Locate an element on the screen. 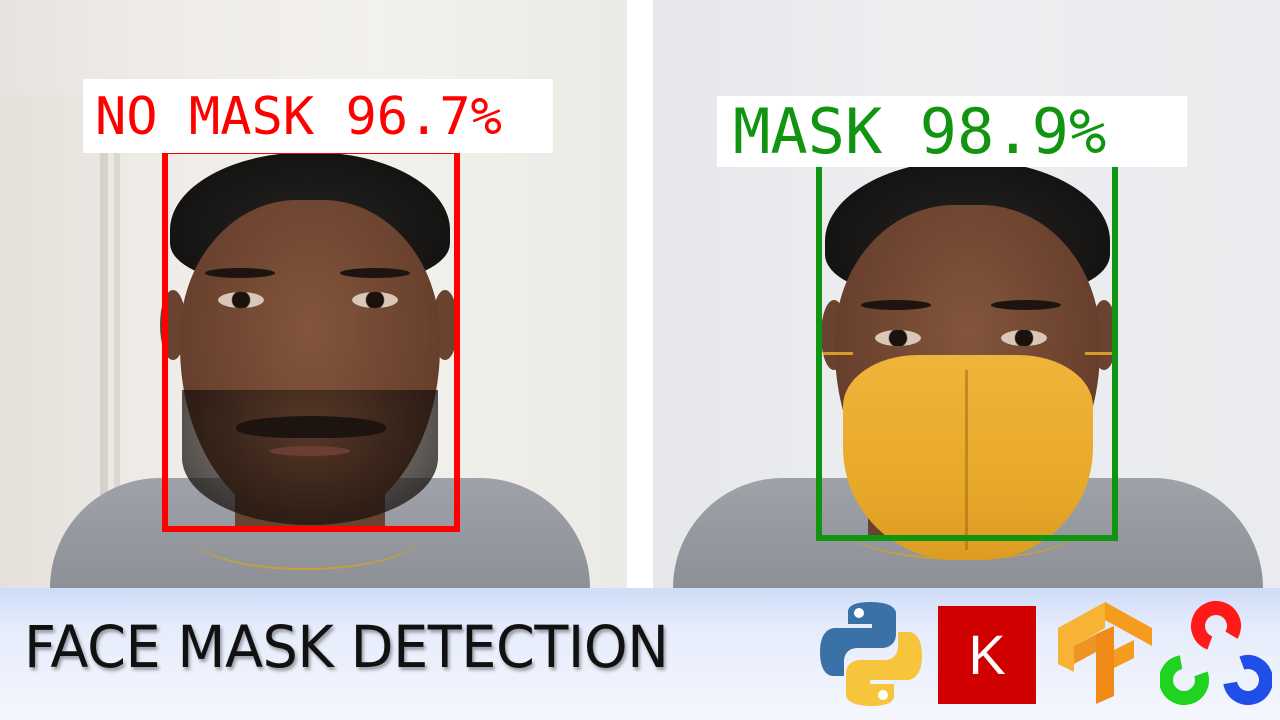 This screenshot has height=720, width=1280. opencv-icon is located at coordinates (1216, 653).